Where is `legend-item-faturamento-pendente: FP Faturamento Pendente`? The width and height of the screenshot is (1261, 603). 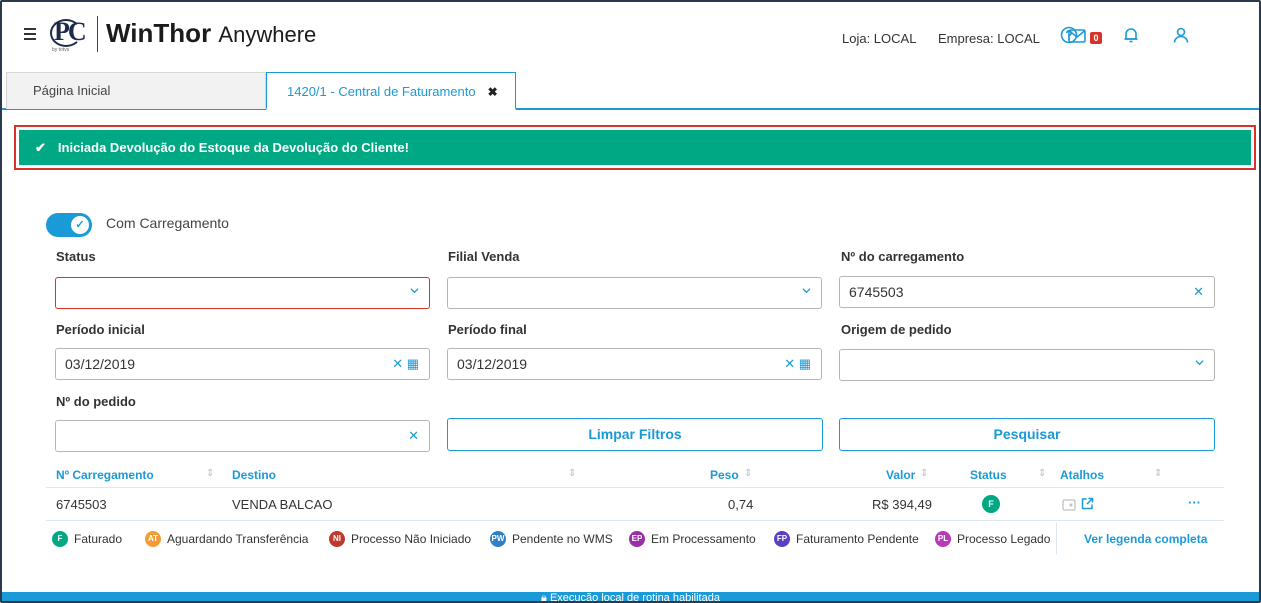 legend-item-faturamento-pendente: FP Faturamento Pendente is located at coordinates (846, 539).